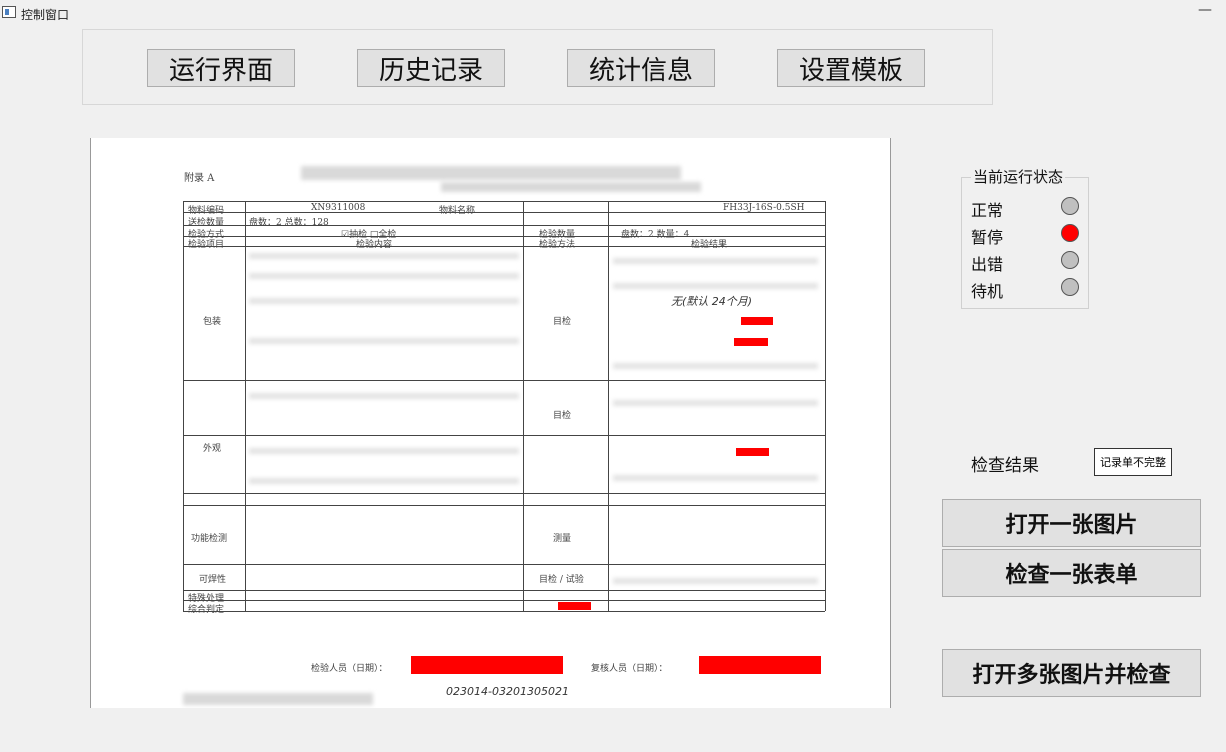 Image resolution: width=1226 pixels, height=752 pixels. Describe the element at coordinates (213, 580) in the screenshot. I see `category-solderability: 可焊性` at that location.